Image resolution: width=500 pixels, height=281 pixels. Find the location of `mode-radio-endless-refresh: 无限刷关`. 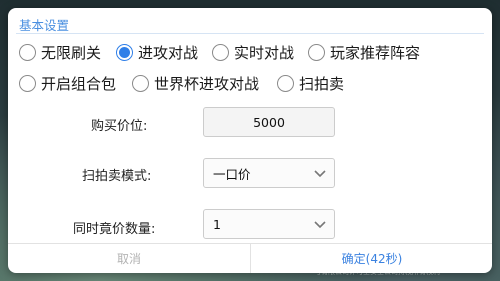

mode-radio-endless-refresh: 无限刷关 is located at coordinates (60, 52).